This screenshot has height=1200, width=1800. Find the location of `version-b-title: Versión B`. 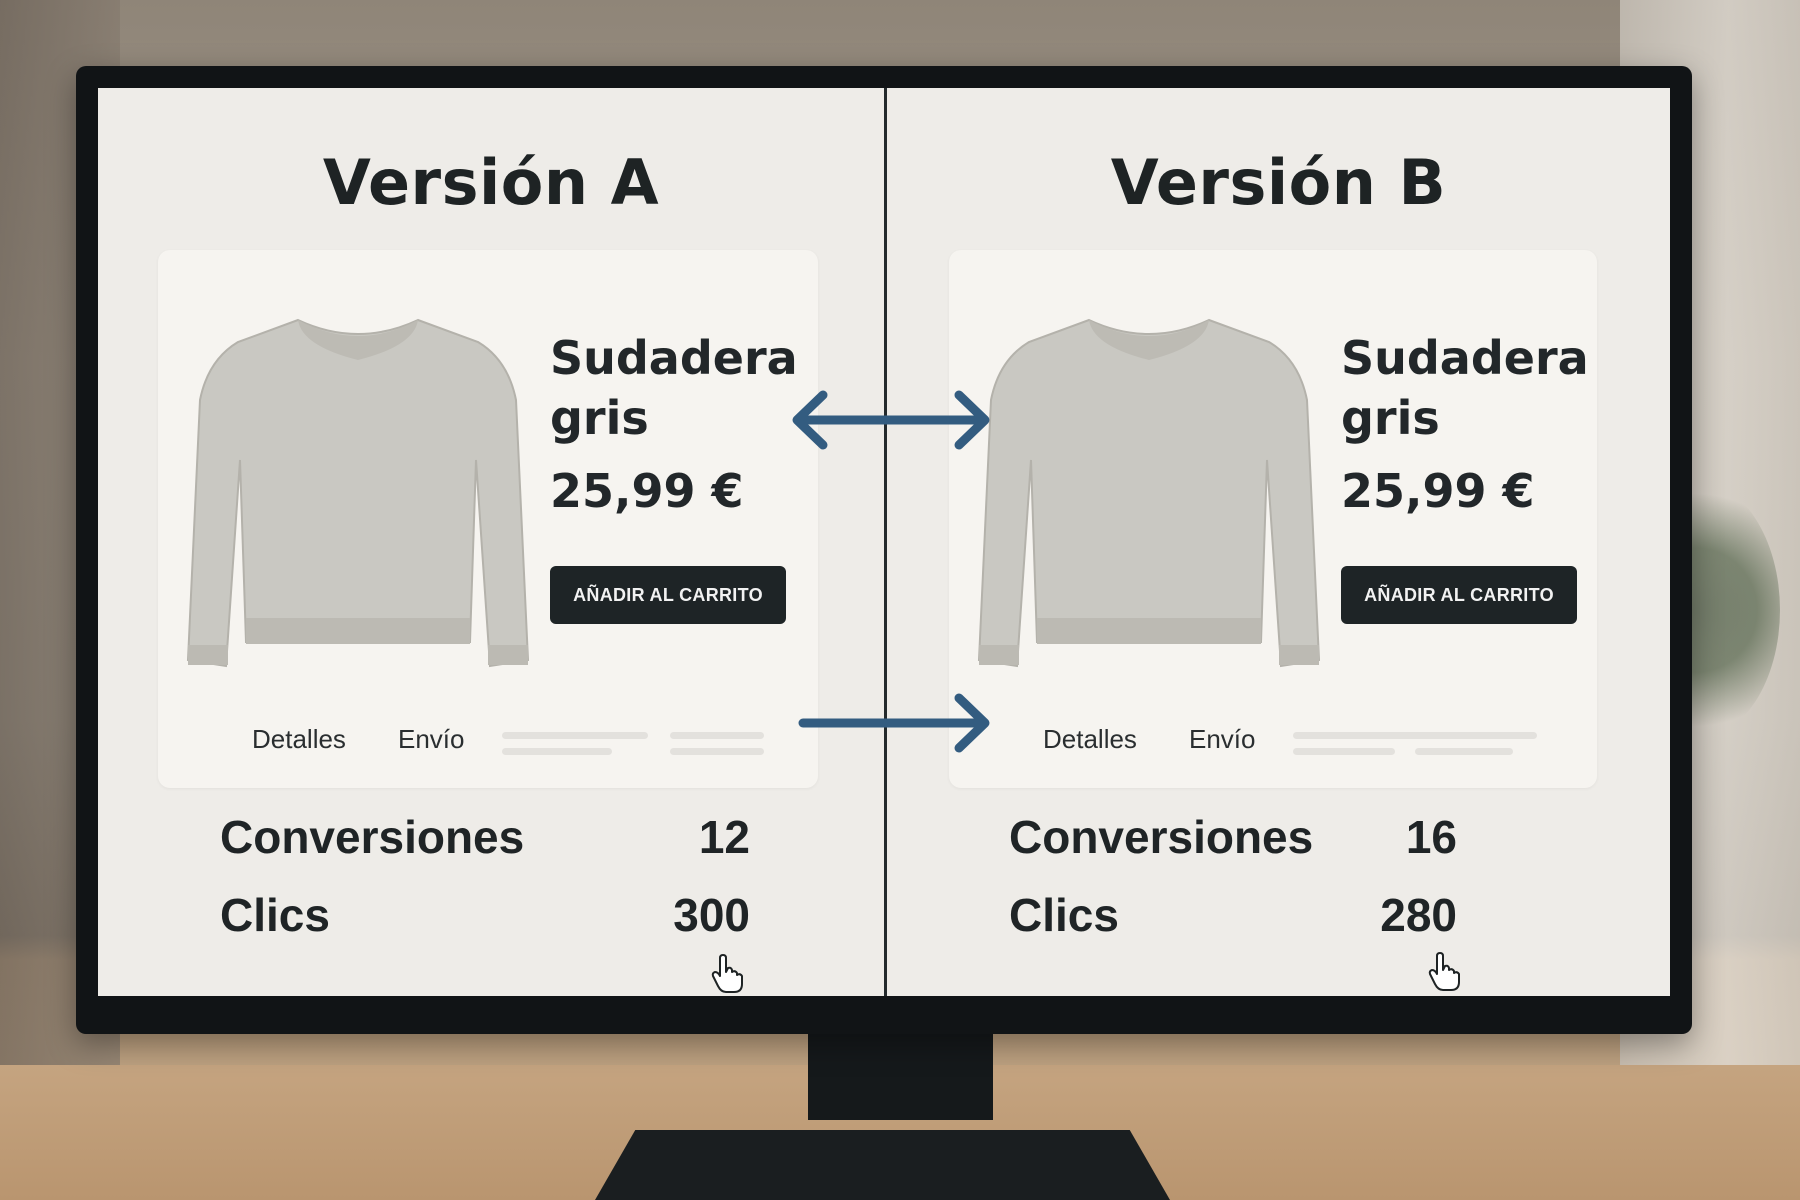

version-b-title: Versión B is located at coordinates (1278, 182).